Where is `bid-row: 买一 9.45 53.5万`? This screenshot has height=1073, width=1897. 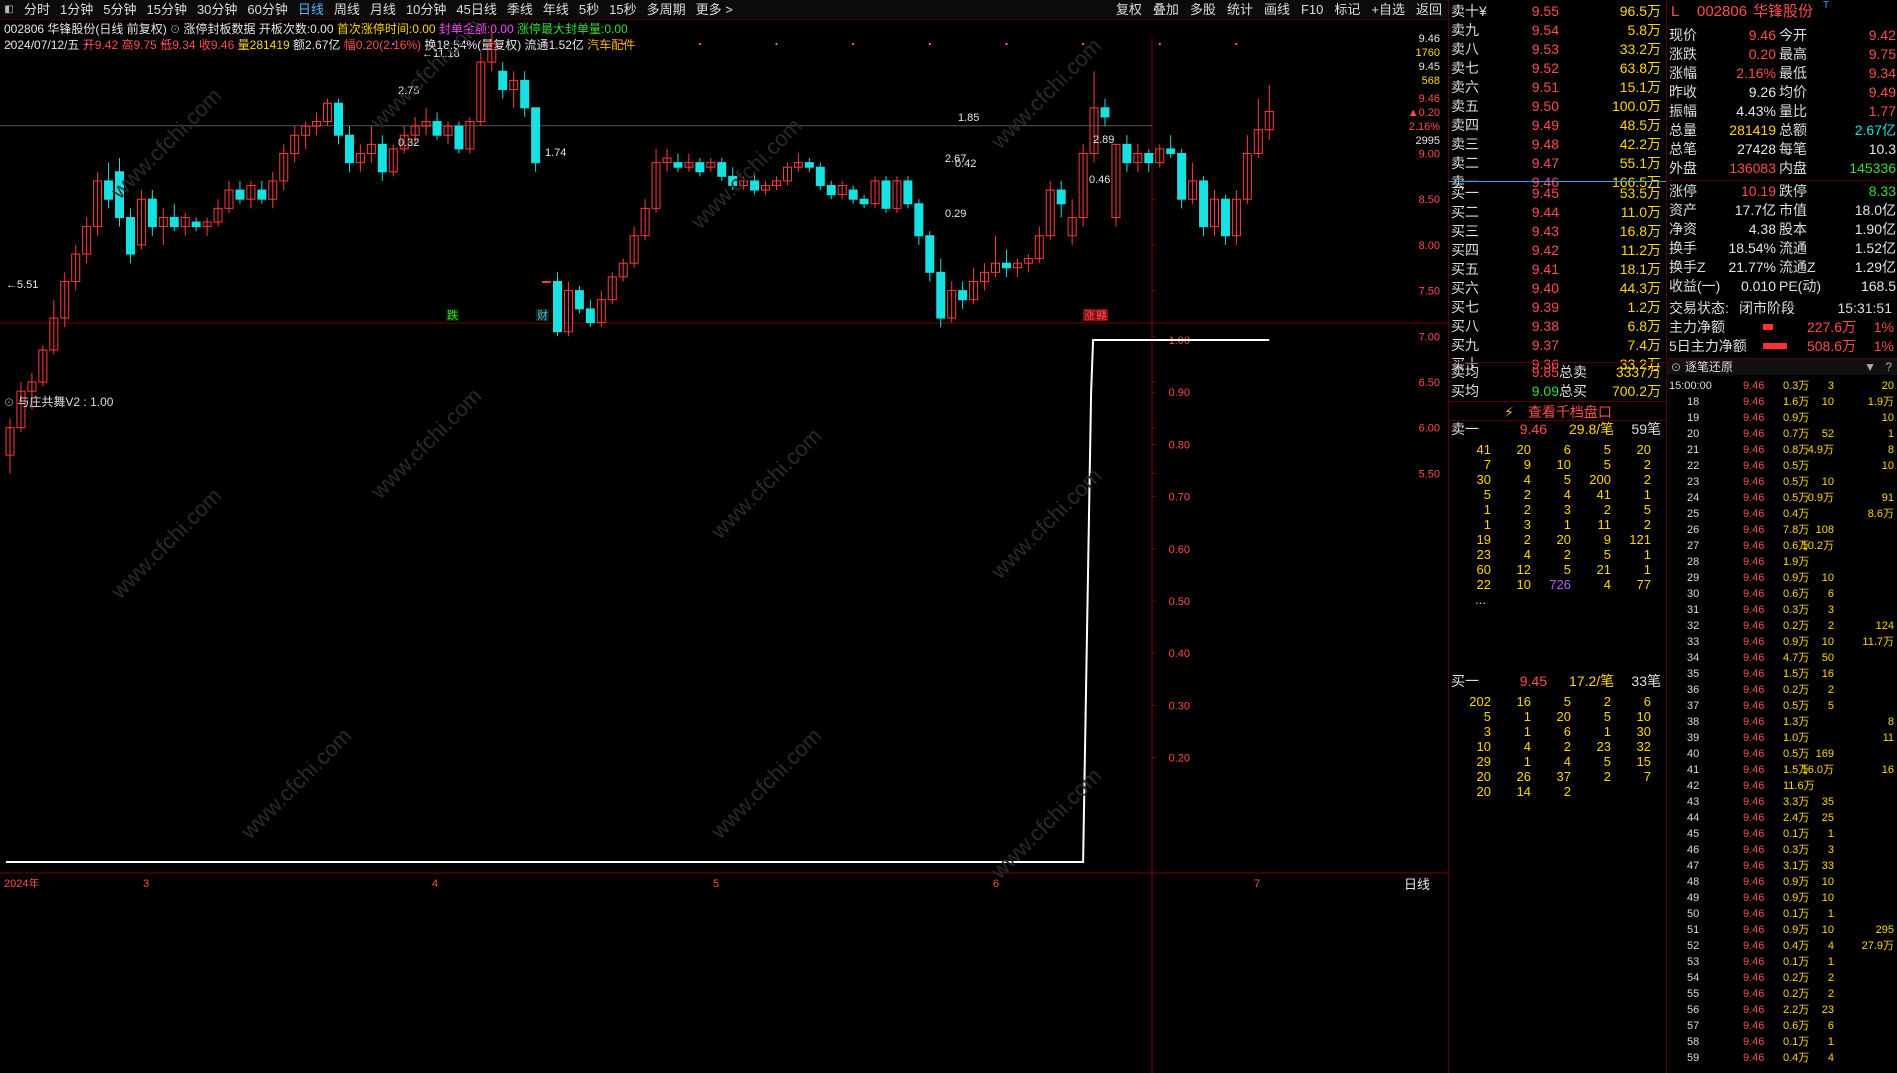 bid-row: 买一 9.45 53.5万 is located at coordinates (1558, 193).